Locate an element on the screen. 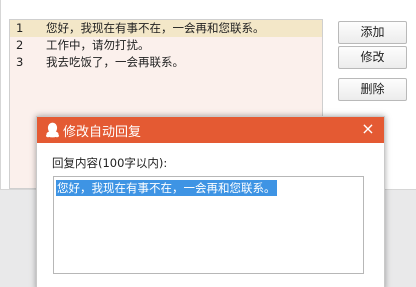 The image size is (416, 287). delete-button: 删除 is located at coordinates (372, 89).